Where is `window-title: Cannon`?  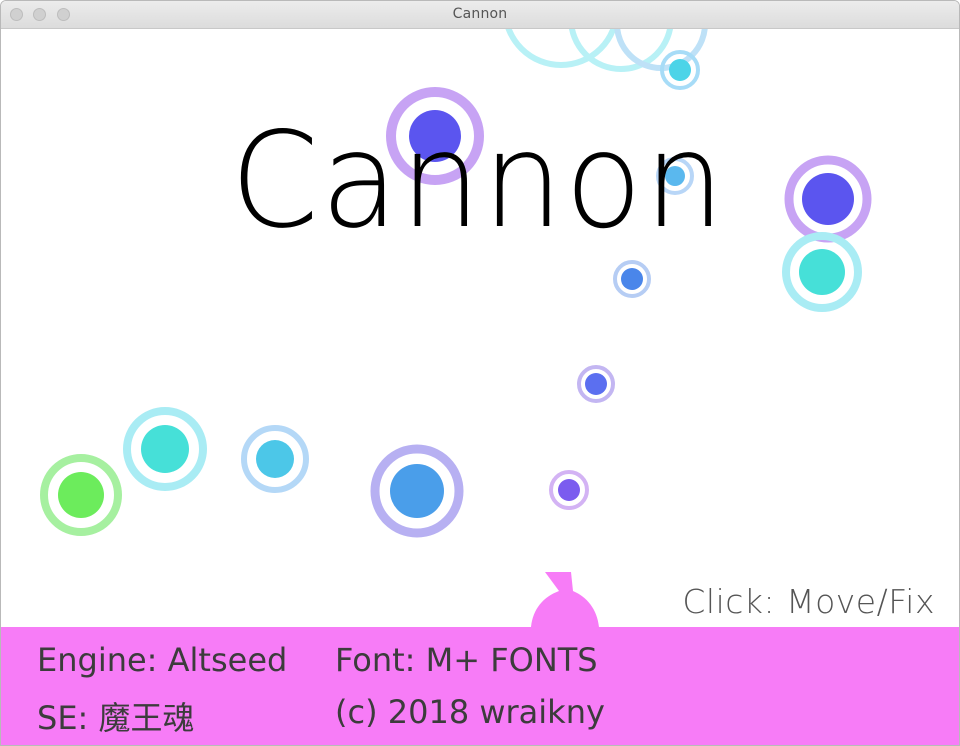 window-title: Cannon is located at coordinates (480, 14).